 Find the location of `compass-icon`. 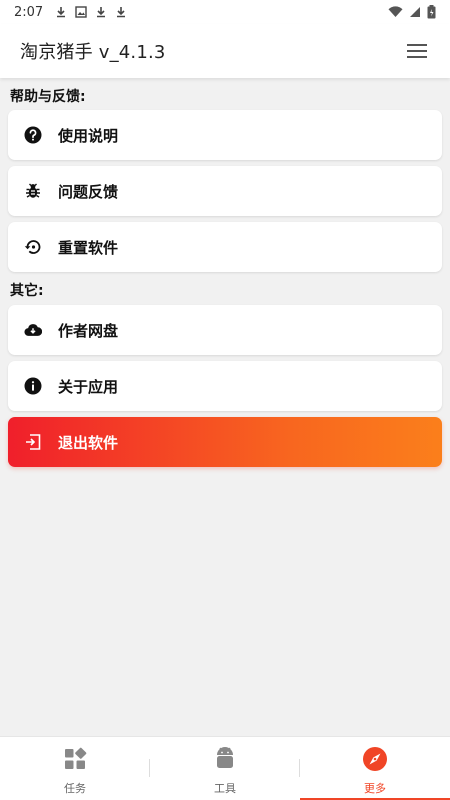

compass-icon is located at coordinates (375, 759).